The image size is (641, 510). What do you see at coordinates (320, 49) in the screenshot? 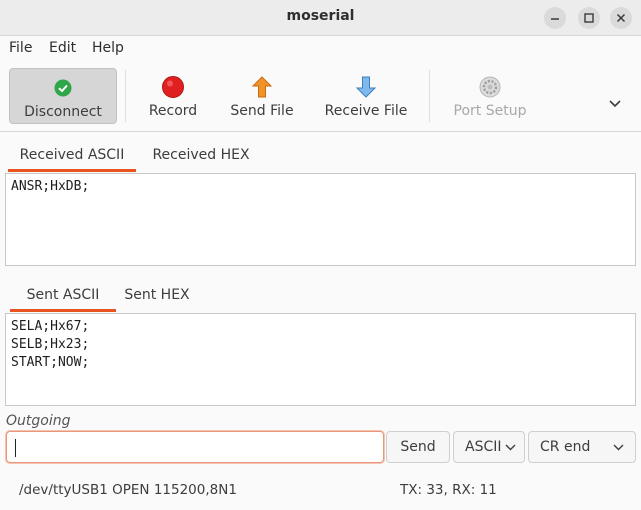
I see `menu-bar: File Edit Help` at bounding box center [320, 49].